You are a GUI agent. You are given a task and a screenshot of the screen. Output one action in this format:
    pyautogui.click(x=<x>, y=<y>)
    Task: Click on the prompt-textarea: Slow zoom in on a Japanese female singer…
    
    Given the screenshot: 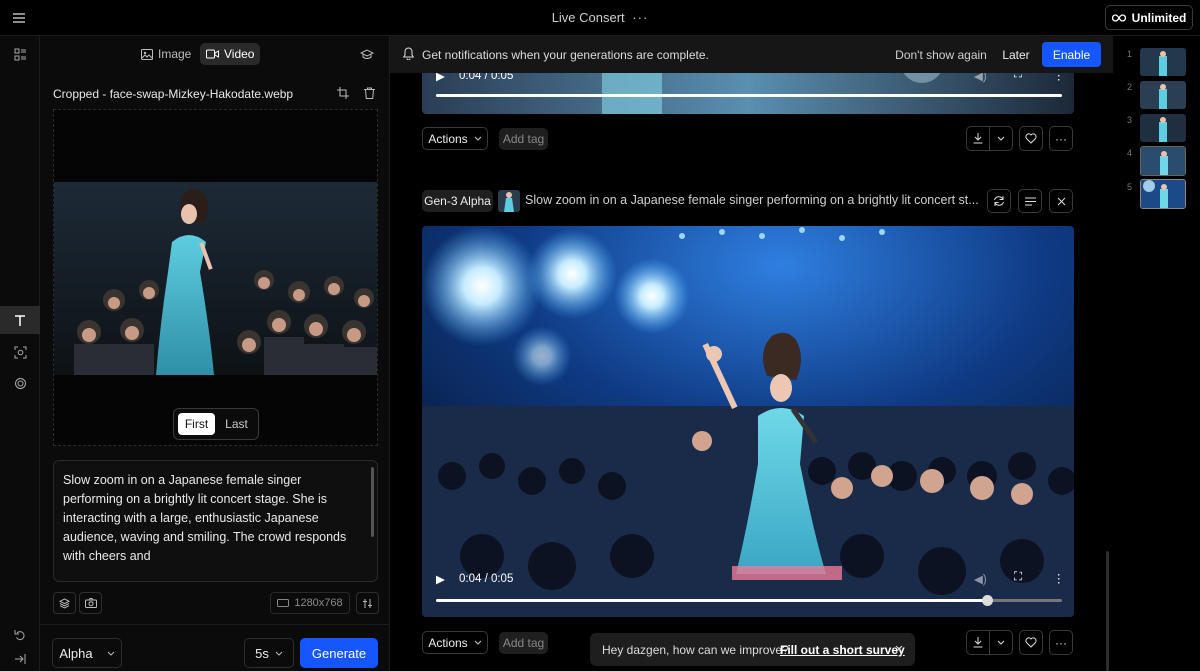 What is the action you would take?
    pyautogui.click(x=215, y=521)
    